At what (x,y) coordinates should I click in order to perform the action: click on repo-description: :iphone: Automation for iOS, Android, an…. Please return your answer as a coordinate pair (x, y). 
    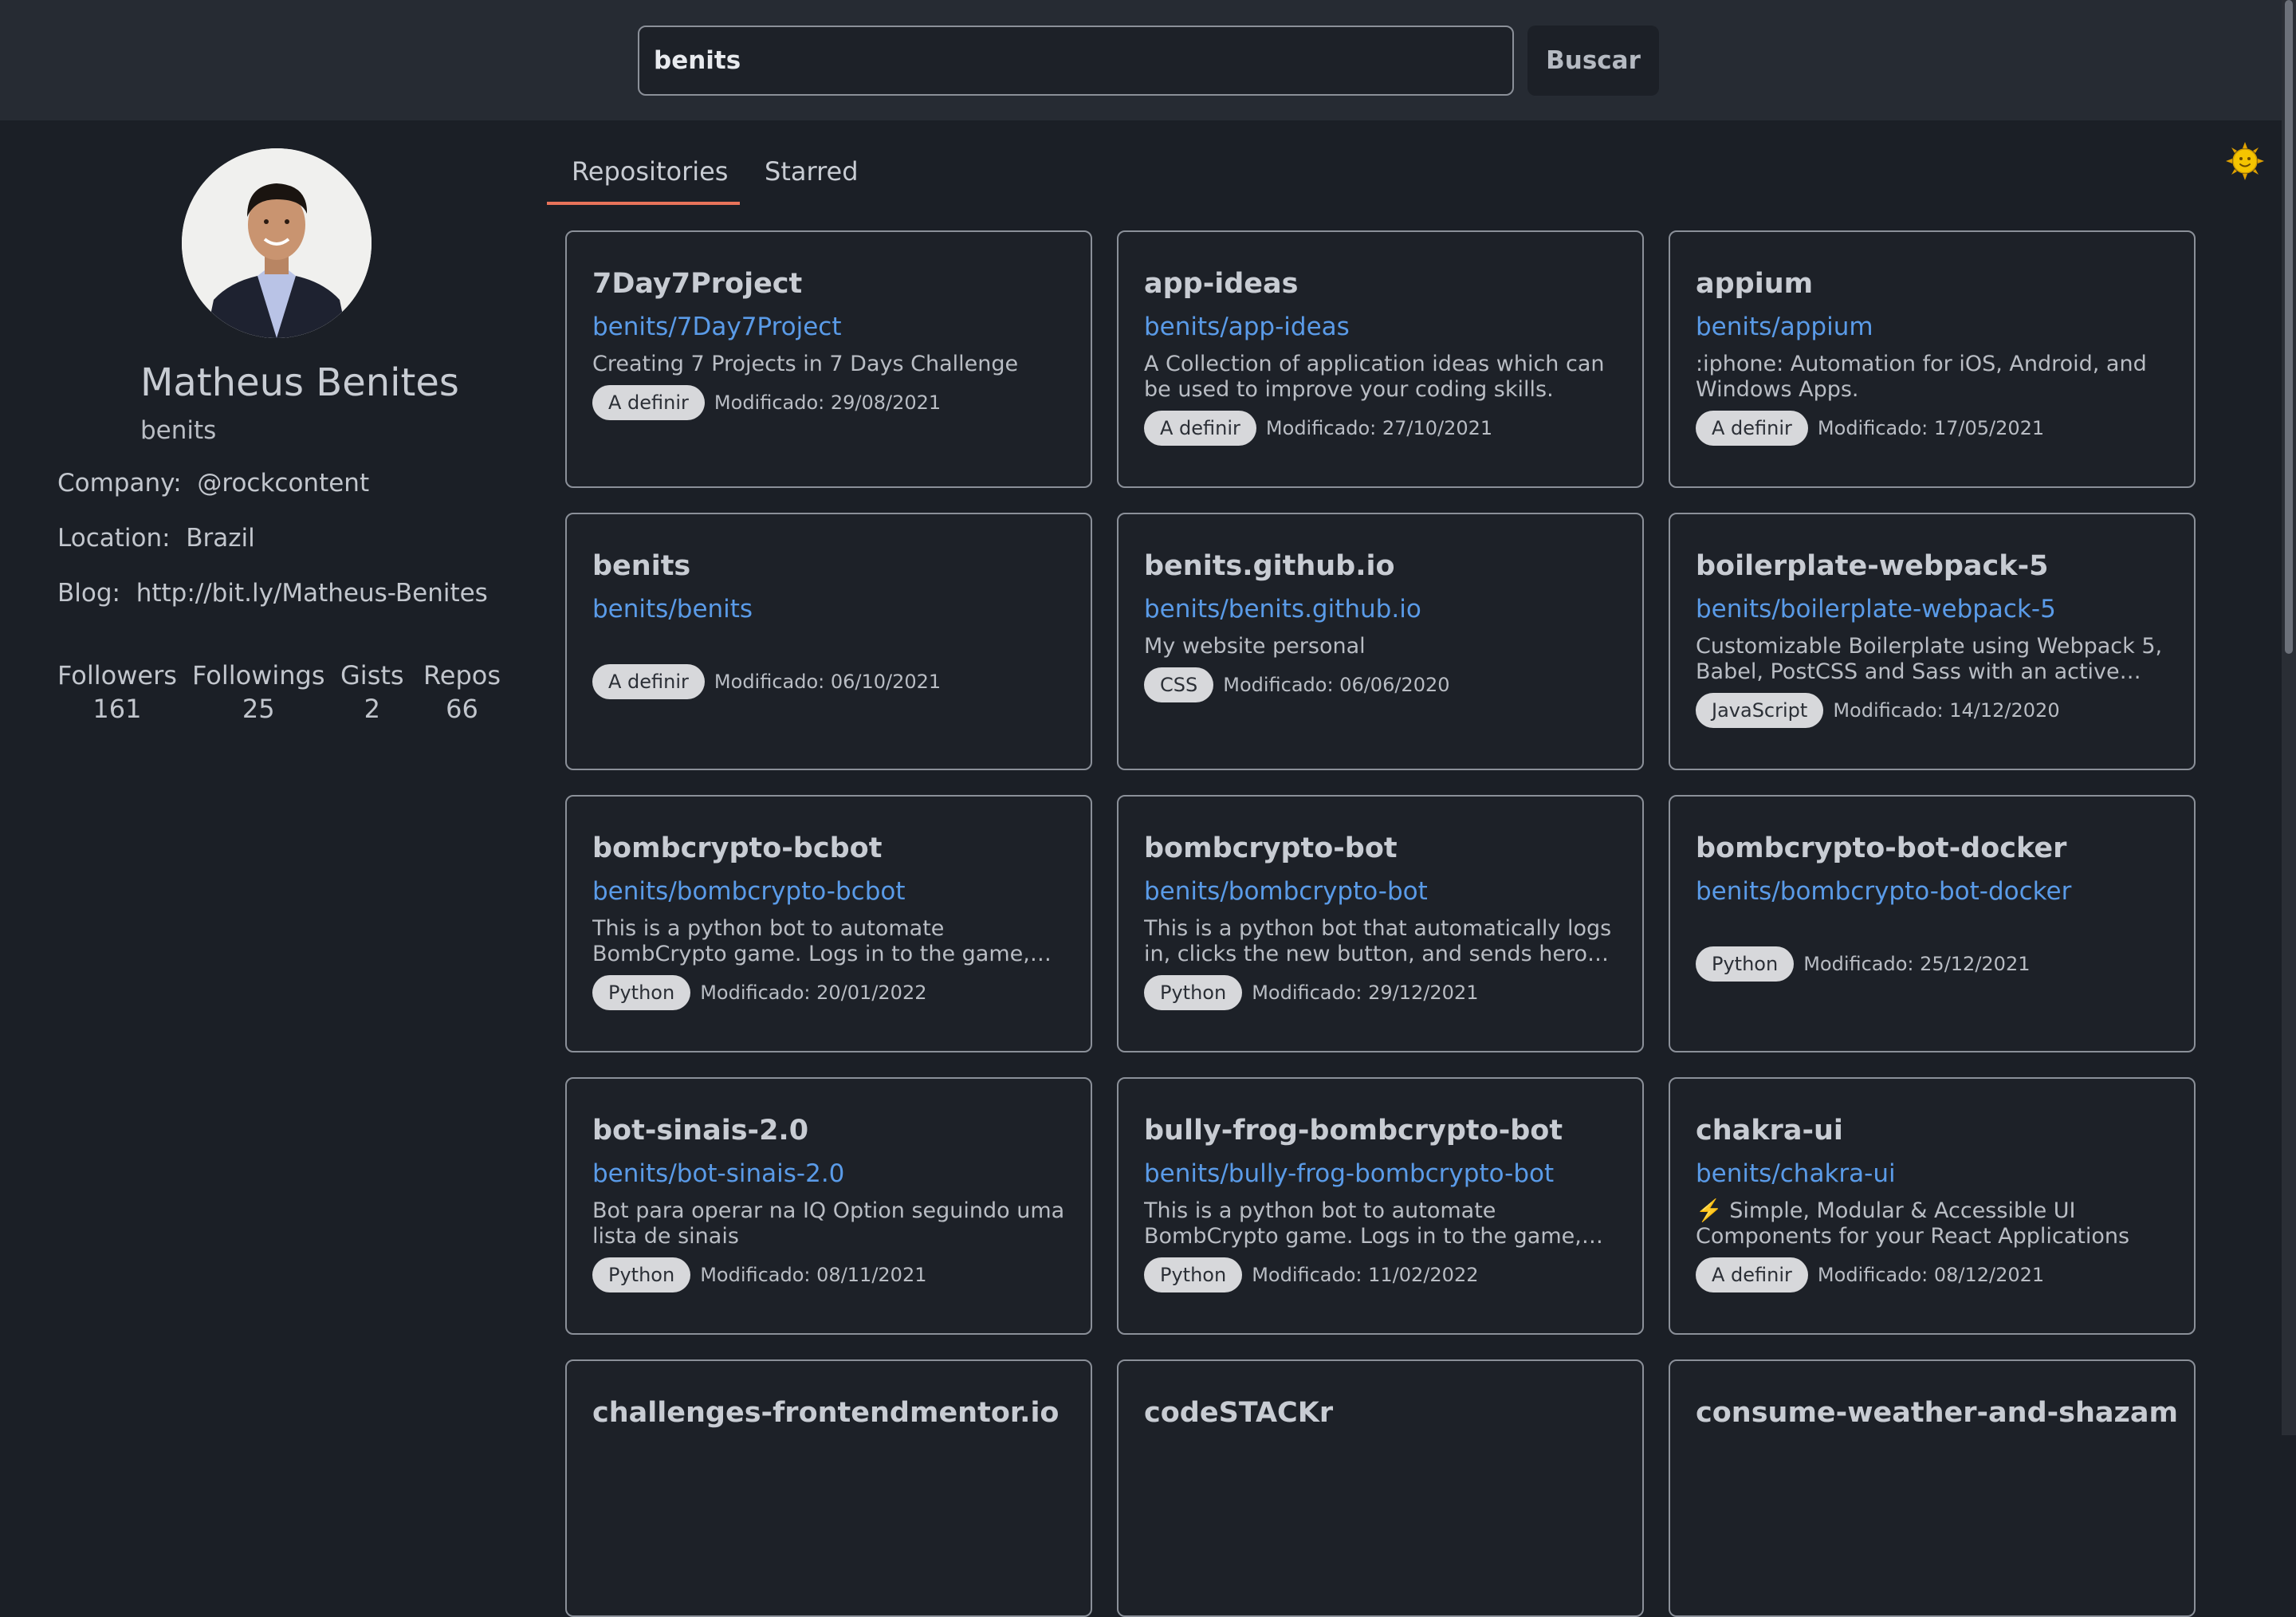
    Looking at the image, I should click on (1921, 377).